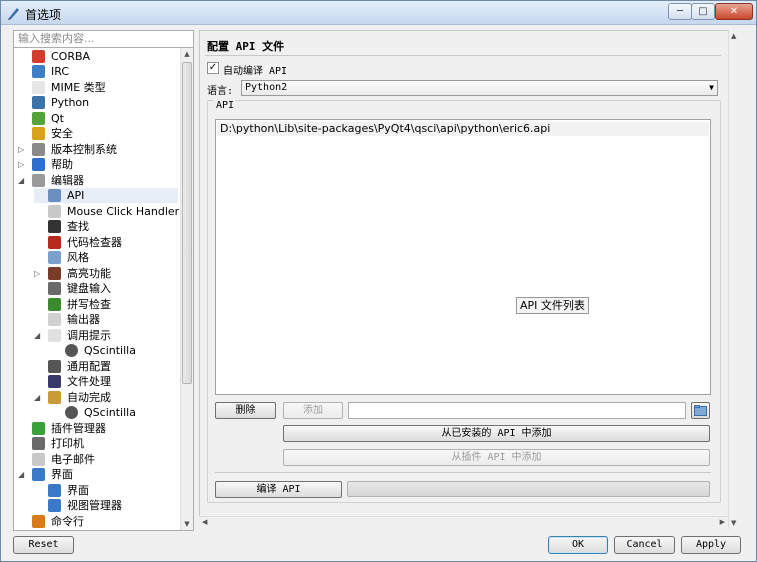  I want to click on tree-scrollbar: ▲ ▼, so click(186, 289).